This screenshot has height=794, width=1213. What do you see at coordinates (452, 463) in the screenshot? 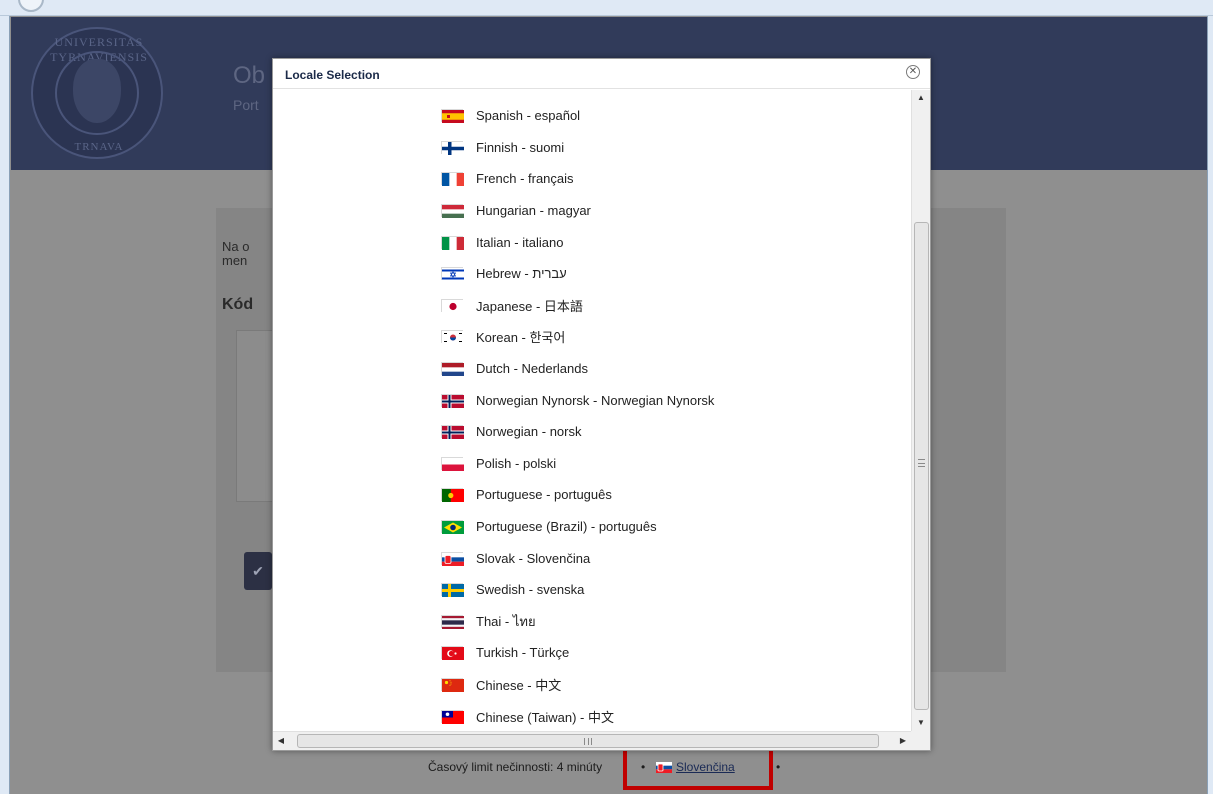
I see `flag-pl-icon` at bounding box center [452, 463].